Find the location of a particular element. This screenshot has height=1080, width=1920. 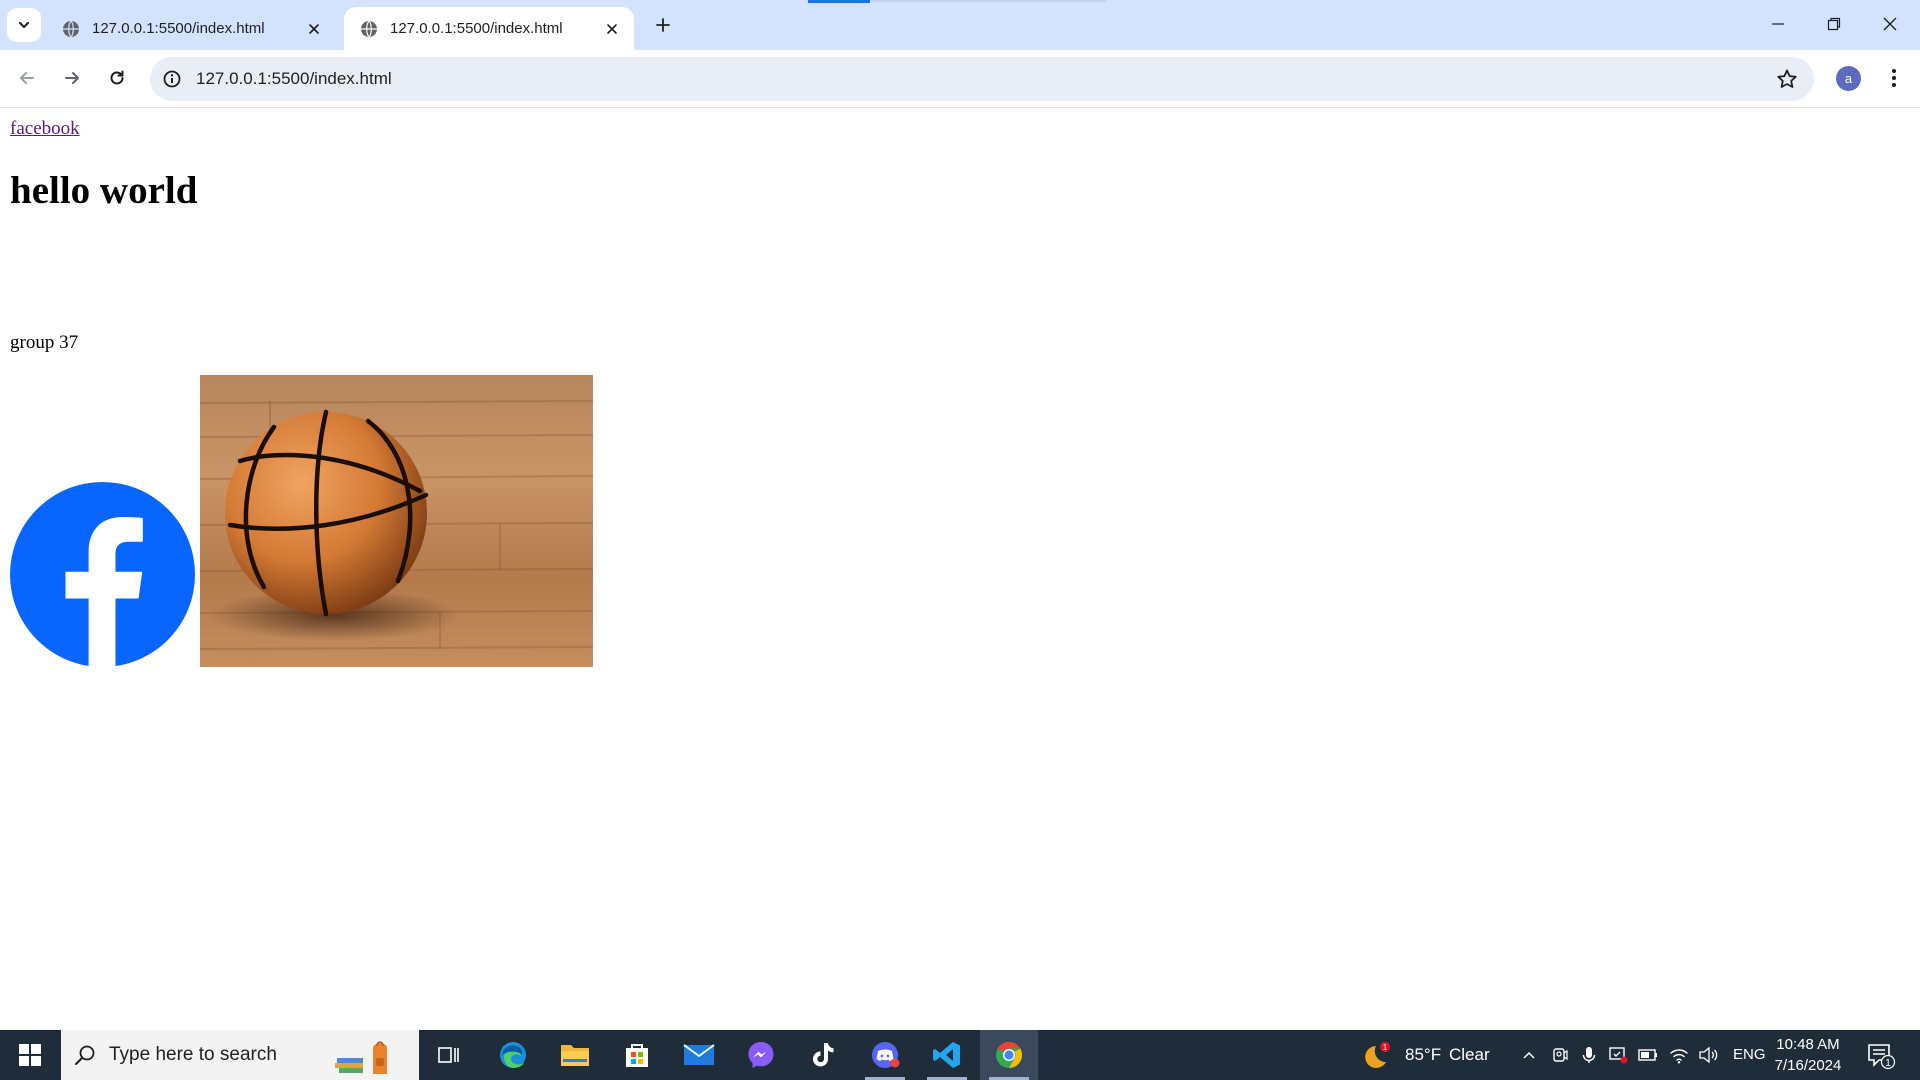

taskbar-edge is located at coordinates (513, 1055).